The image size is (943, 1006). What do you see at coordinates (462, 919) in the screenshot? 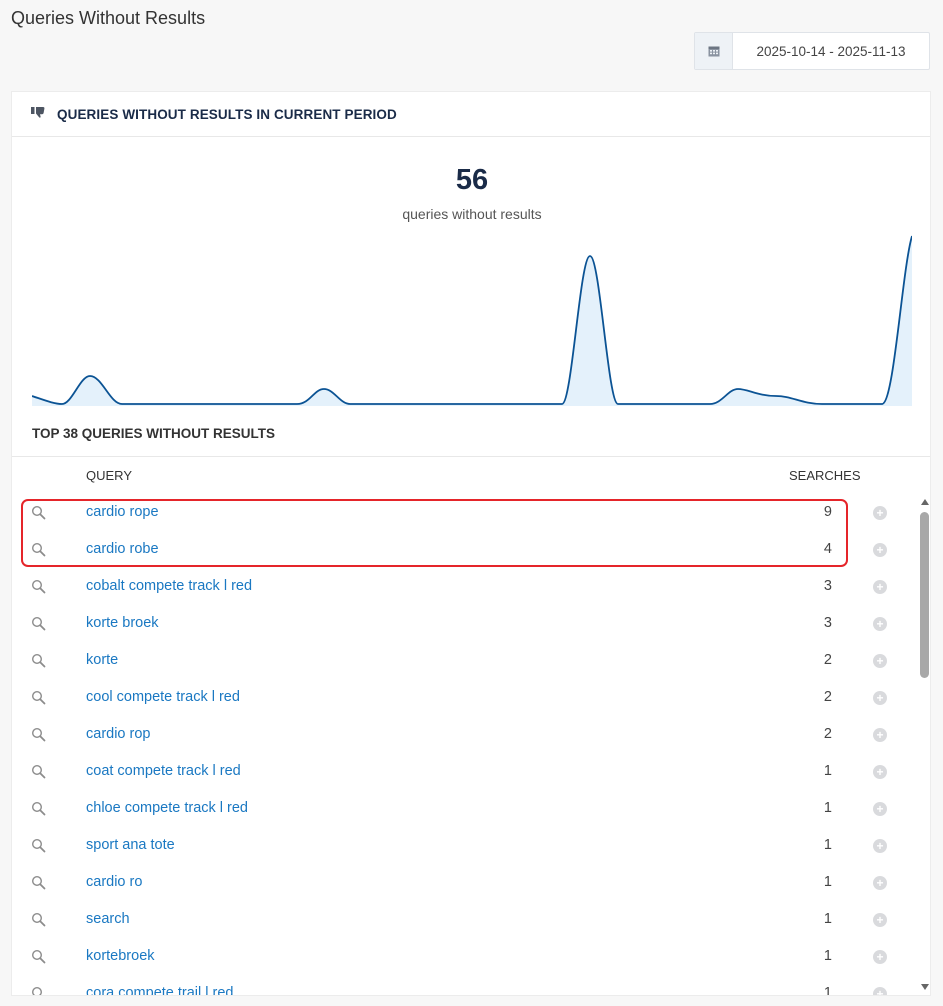
I see `table-row: search 1 +` at bounding box center [462, 919].